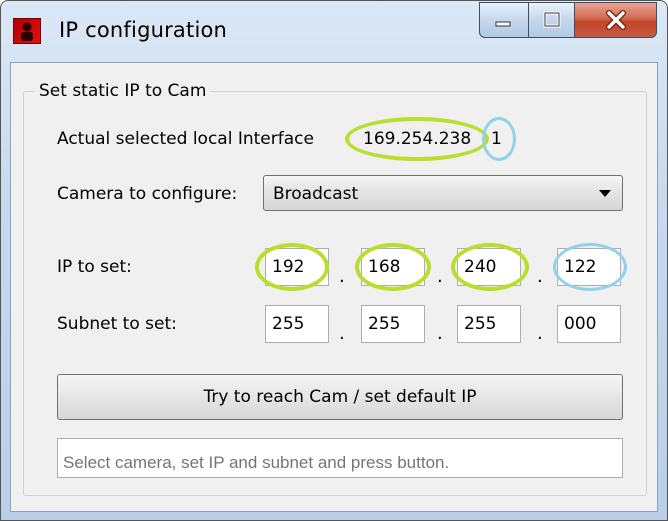 The image size is (668, 521). What do you see at coordinates (443, 193) in the screenshot?
I see `camera-select: Broadcast` at bounding box center [443, 193].